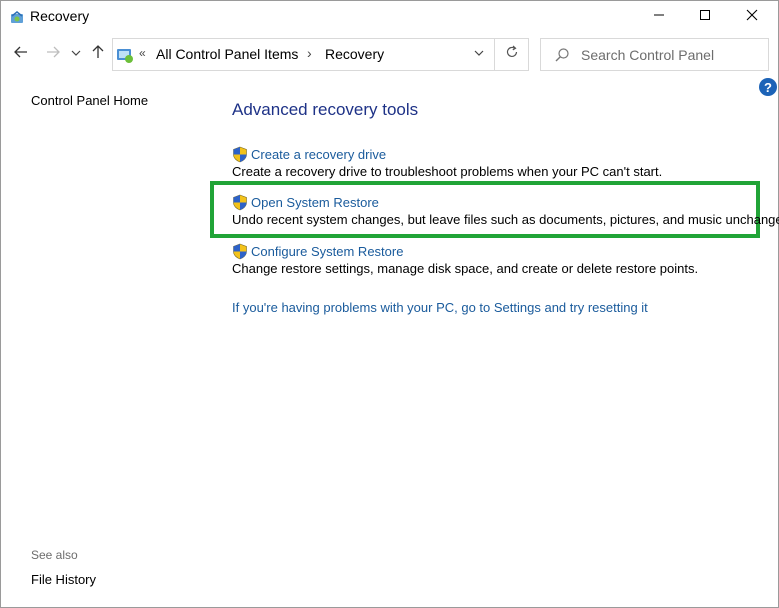 The height and width of the screenshot is (608, 779). Describe the element at coordinates (768, 87) in the screenshot. I see `help-icon: ?` at that location.